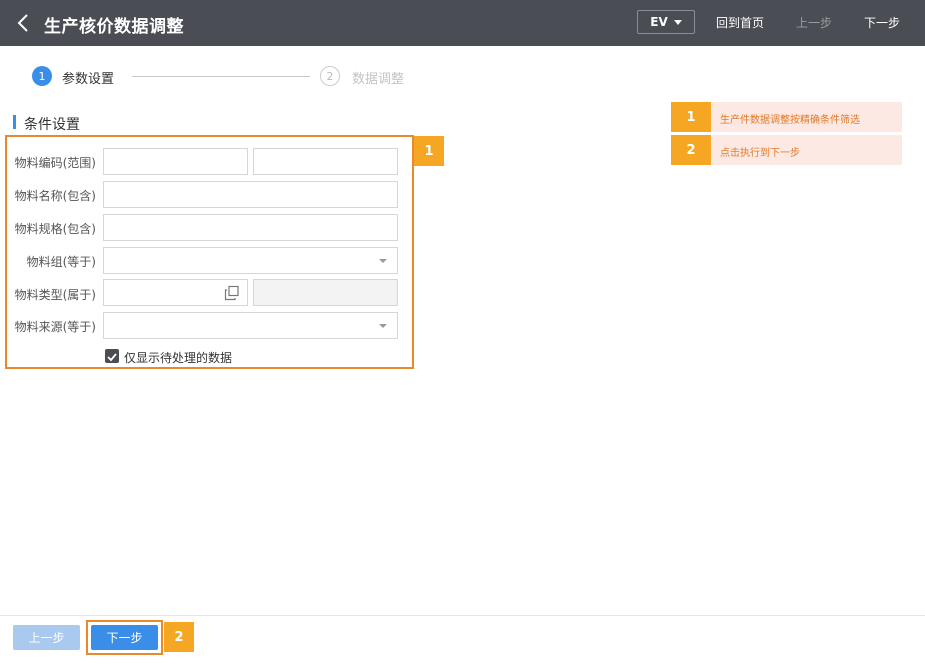 The width and height of the screenshot is (925, 665). Describe the element at coordinates (760, 153) in the screenshot. I see `note-2-text: 点击执行到下一步` at that location.